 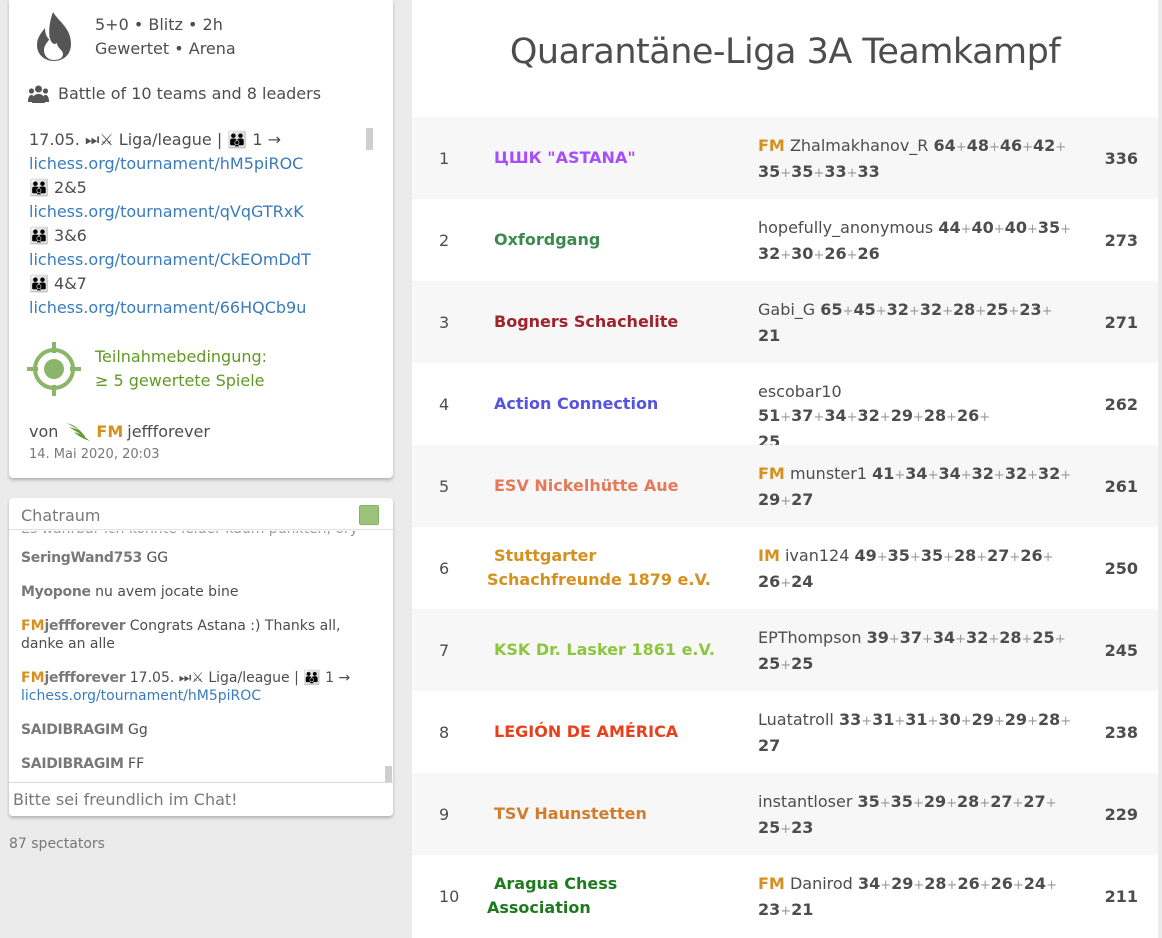 I want to click on team-rank: 8, so click(x=444, y=732).